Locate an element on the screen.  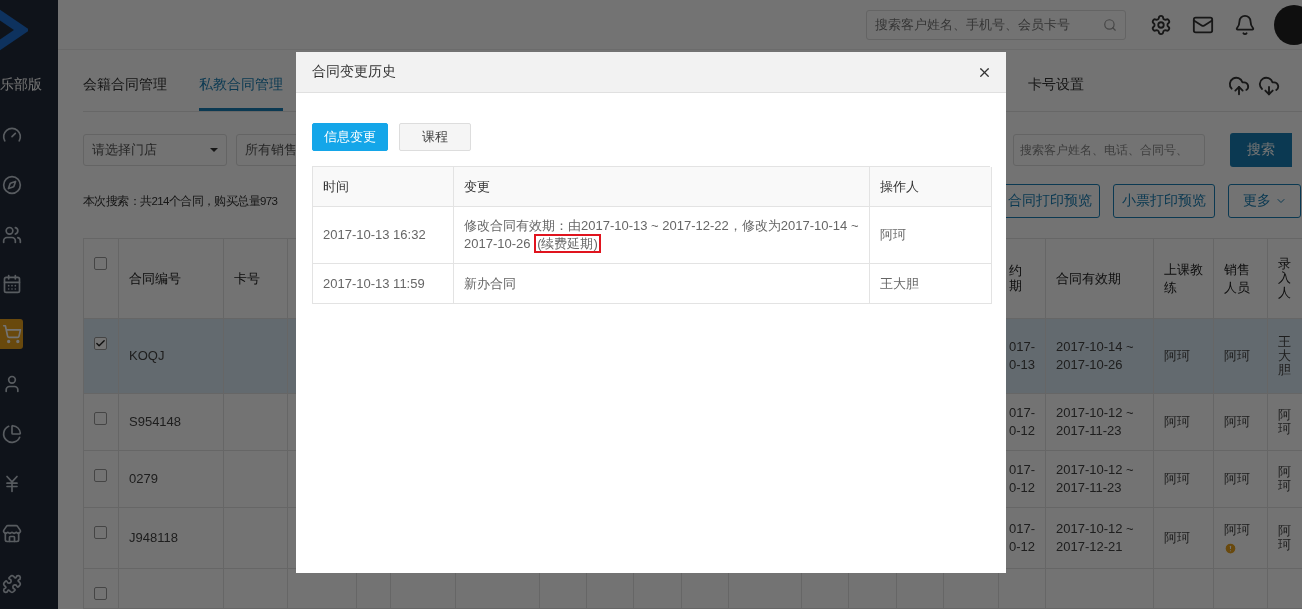
table-cell: S954148 is located at coordinates (171, 422).